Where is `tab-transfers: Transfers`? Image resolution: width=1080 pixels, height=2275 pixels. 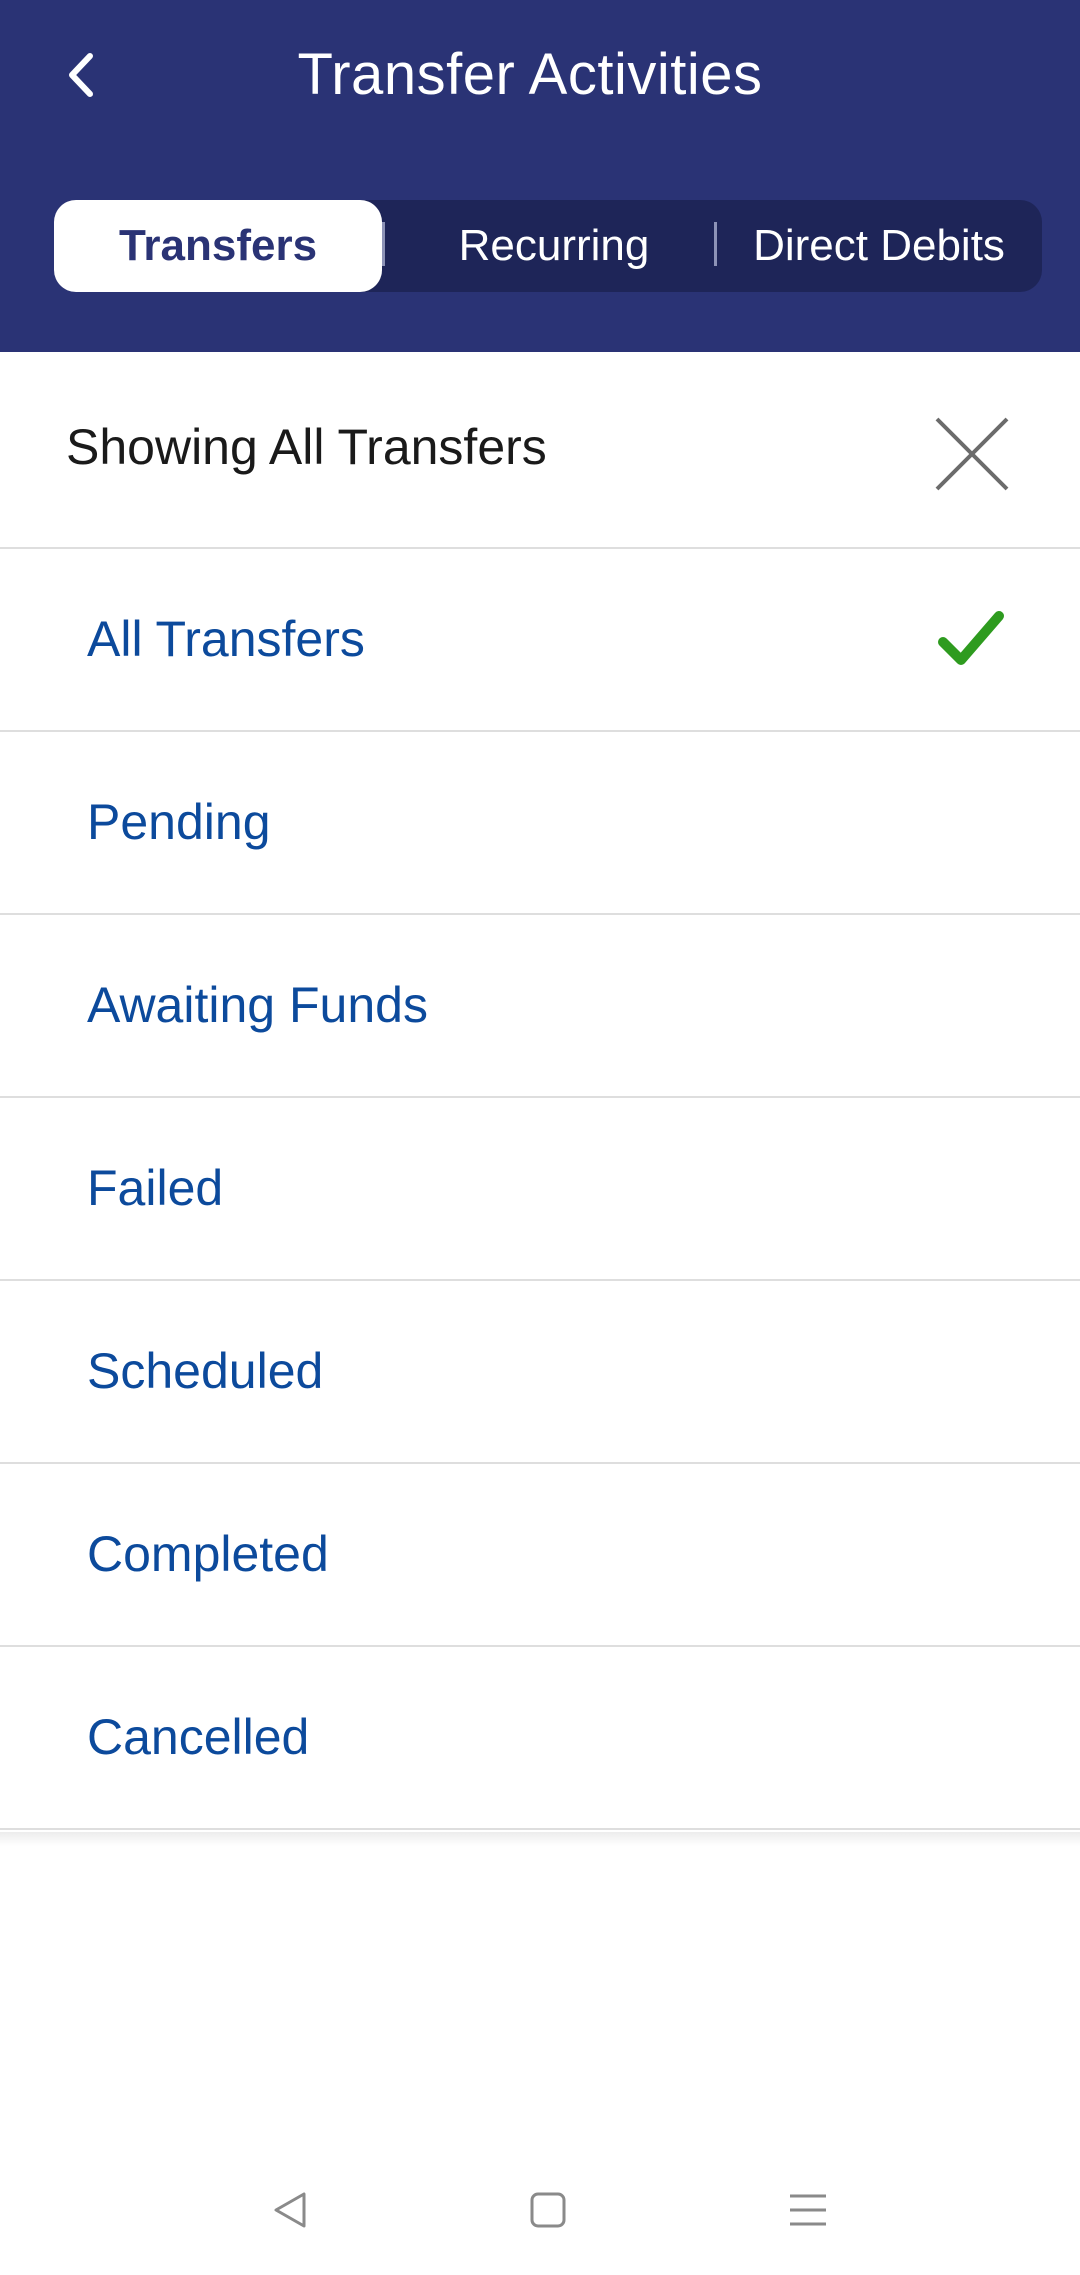 tab-transfers: Transfers is located at coordinates (218, 246).